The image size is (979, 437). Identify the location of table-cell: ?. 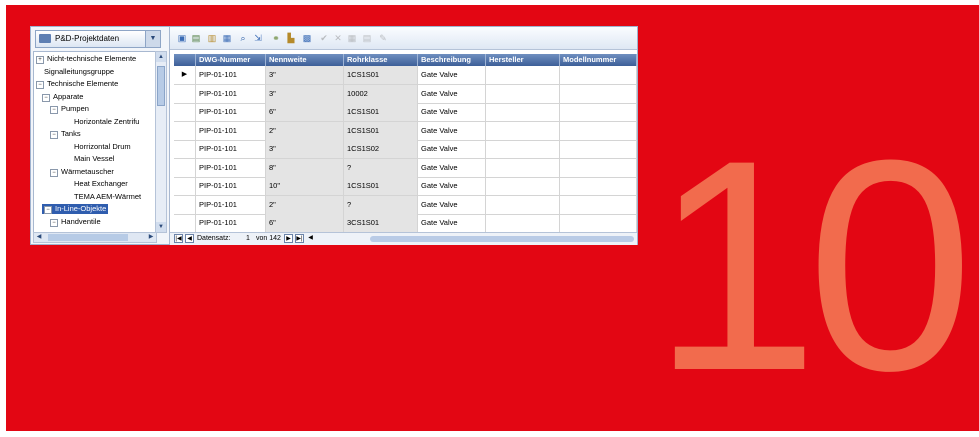
(381, 167).